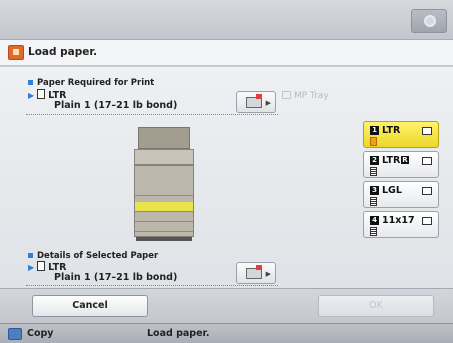 This screenshot has width=453, height=343. Describe the element at coordinates (116, 277) in the screenshot. I see `selected-type: Plain 1 (17–21 lb bond)` at that location.